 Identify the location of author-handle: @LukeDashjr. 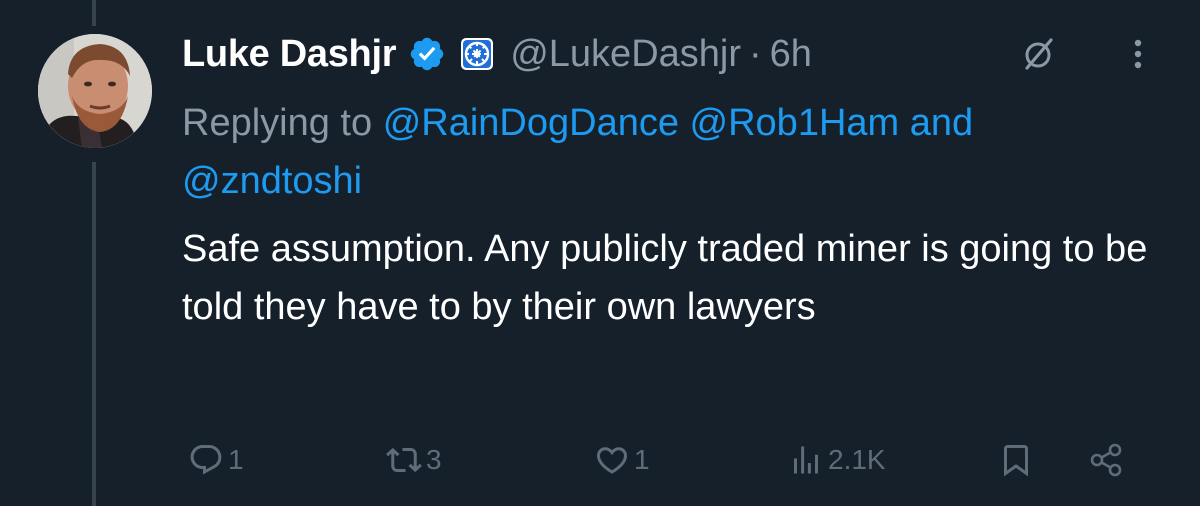
(625, 54).